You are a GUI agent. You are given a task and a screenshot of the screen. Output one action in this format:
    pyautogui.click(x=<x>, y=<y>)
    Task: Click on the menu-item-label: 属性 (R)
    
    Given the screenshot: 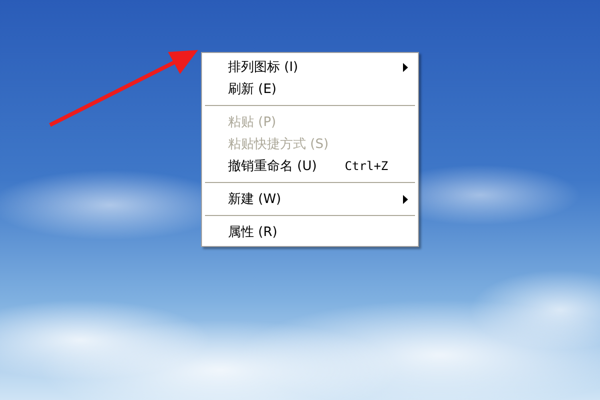 What is the action you would take?
    pyautogui.click(x=253, y=232)
    